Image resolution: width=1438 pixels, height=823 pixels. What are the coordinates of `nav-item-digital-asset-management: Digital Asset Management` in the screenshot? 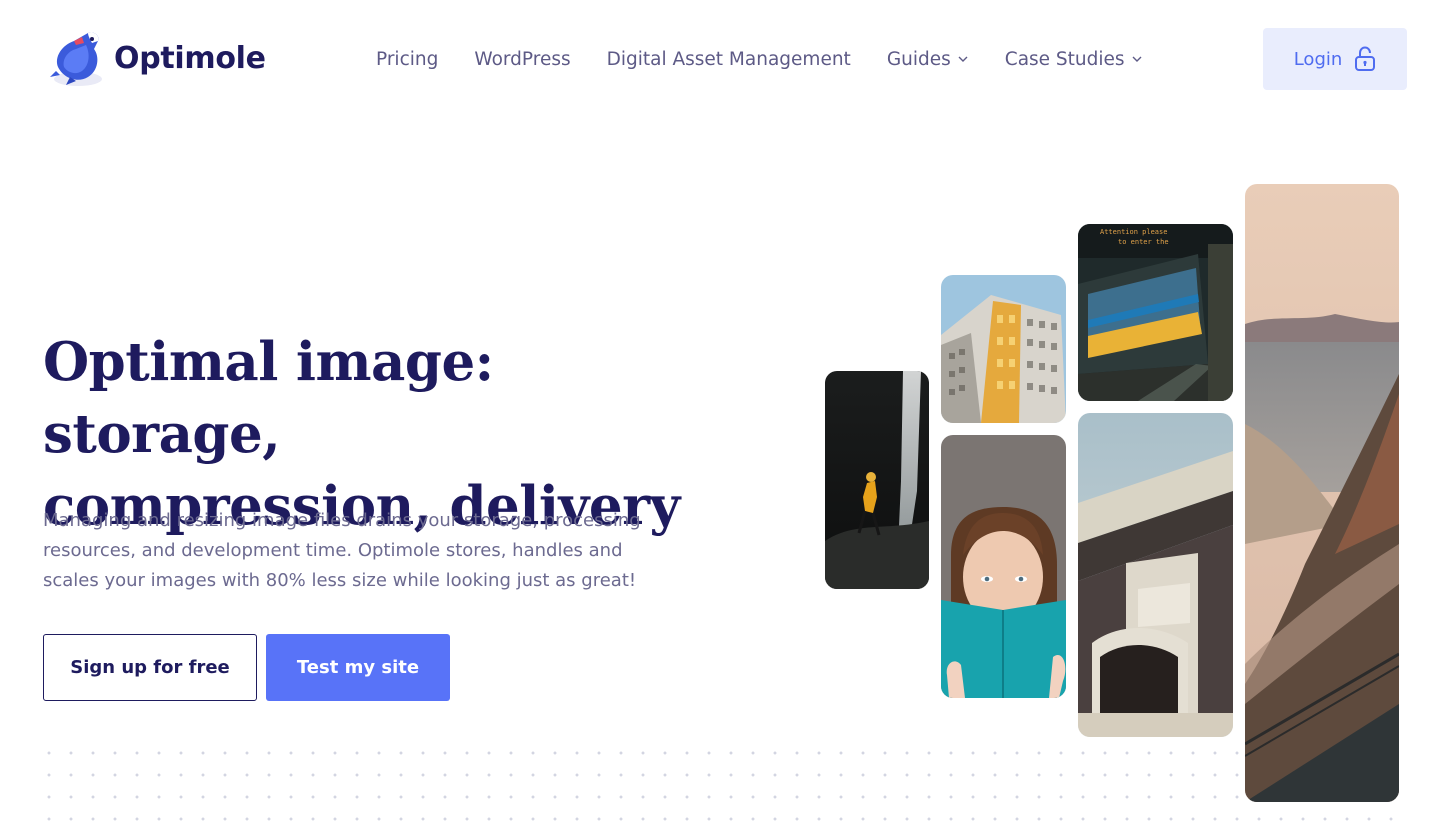 It's located at (729, 59).